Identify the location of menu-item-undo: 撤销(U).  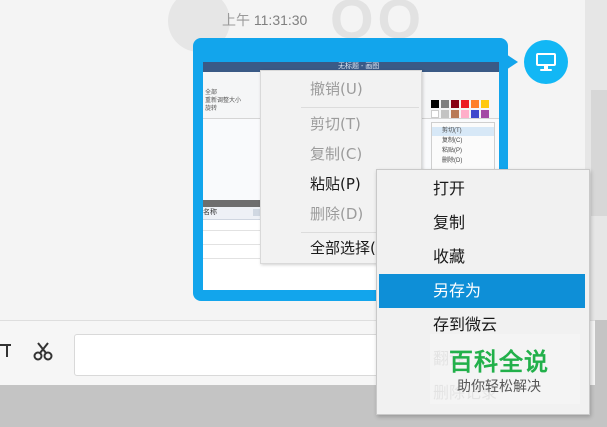
(341, 89).